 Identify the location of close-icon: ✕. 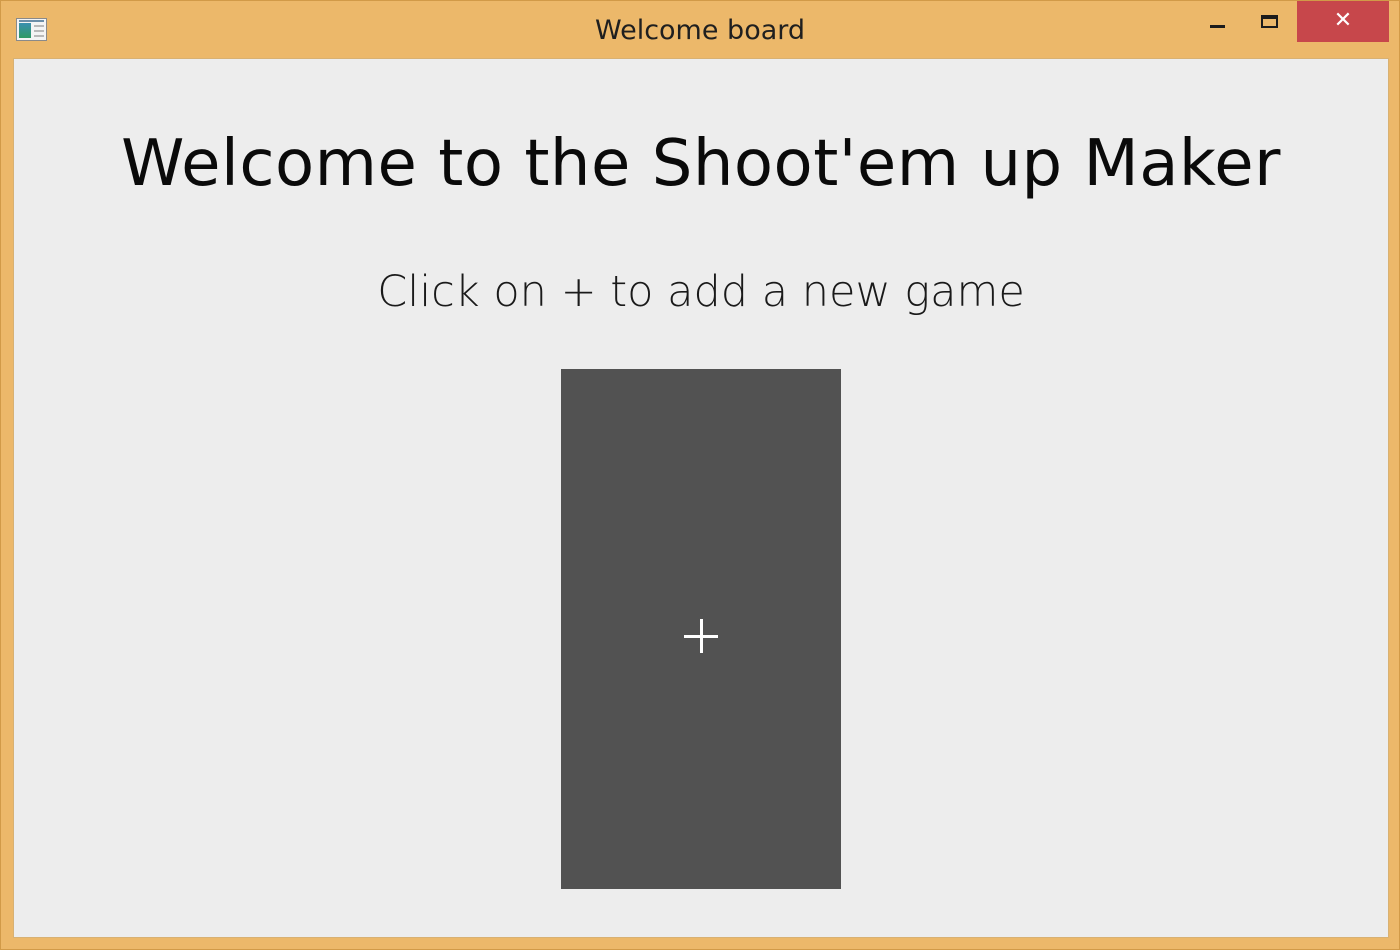
(1343, 20).